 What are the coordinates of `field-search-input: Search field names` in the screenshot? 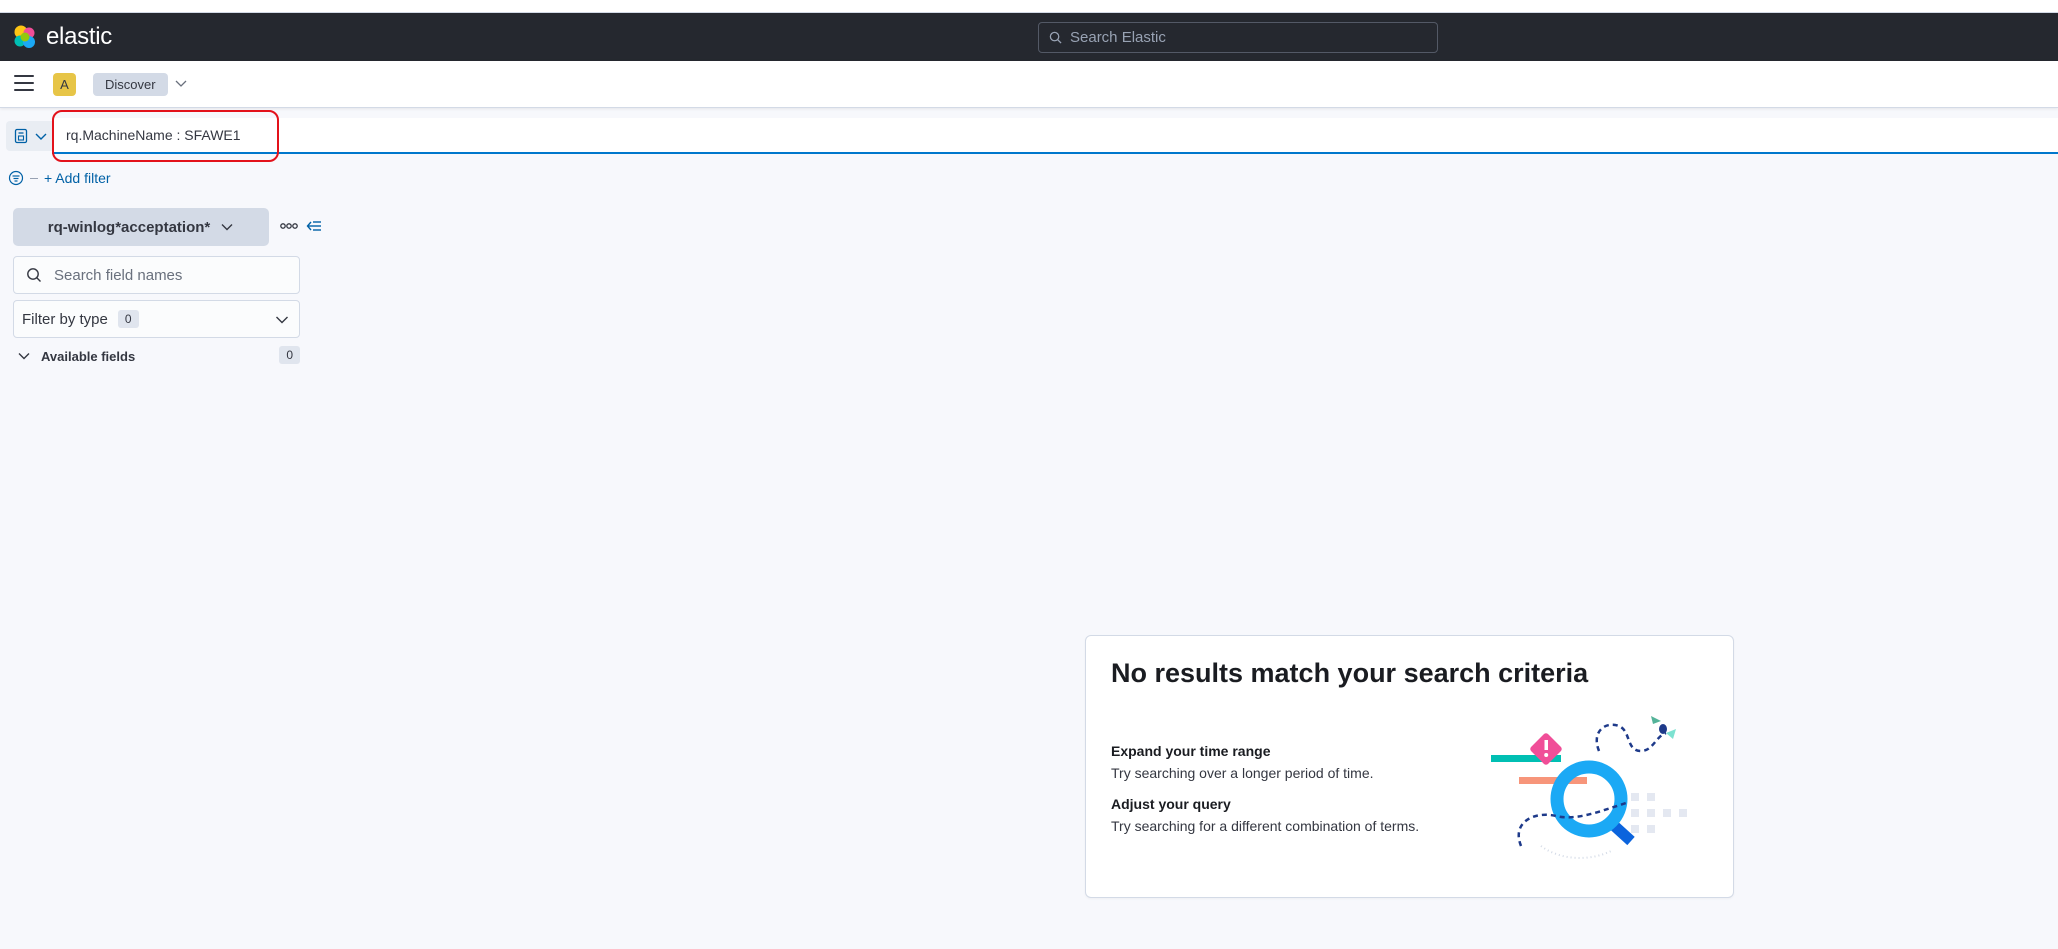 It's located at (156, 275).